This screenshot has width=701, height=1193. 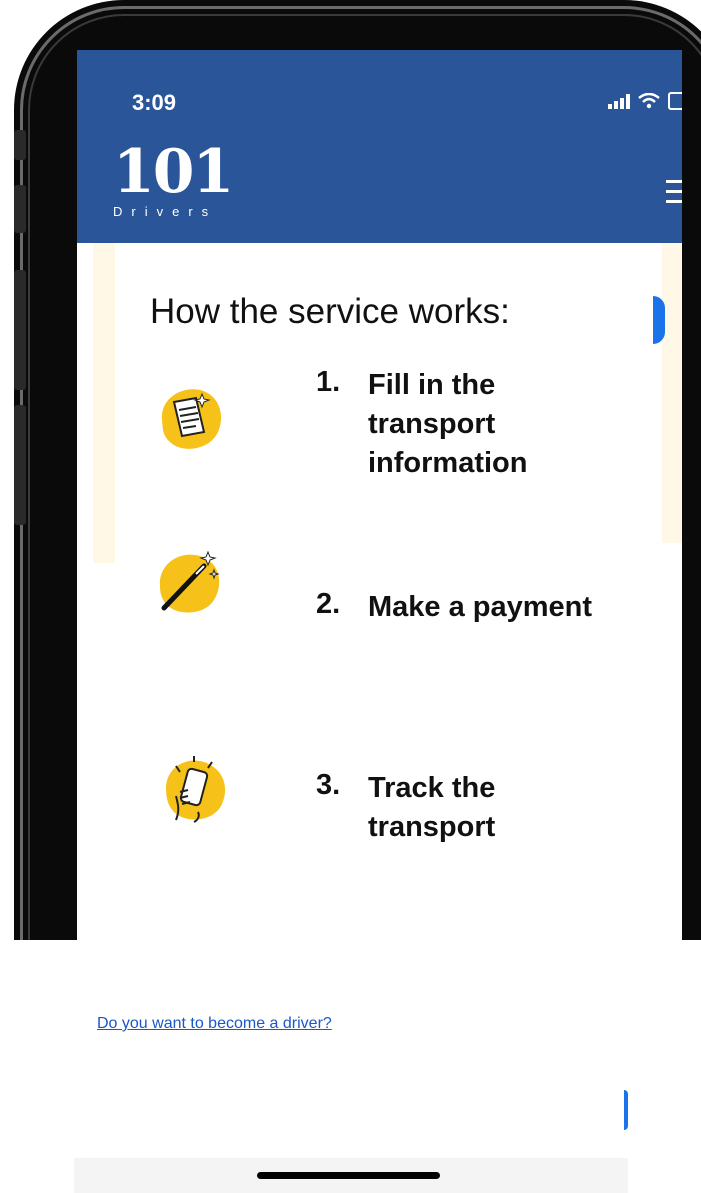 What do you see at coordinates (330, 311) in the screenshot?
I see `section-title: How the service works:` at bounding box center [330, 311].